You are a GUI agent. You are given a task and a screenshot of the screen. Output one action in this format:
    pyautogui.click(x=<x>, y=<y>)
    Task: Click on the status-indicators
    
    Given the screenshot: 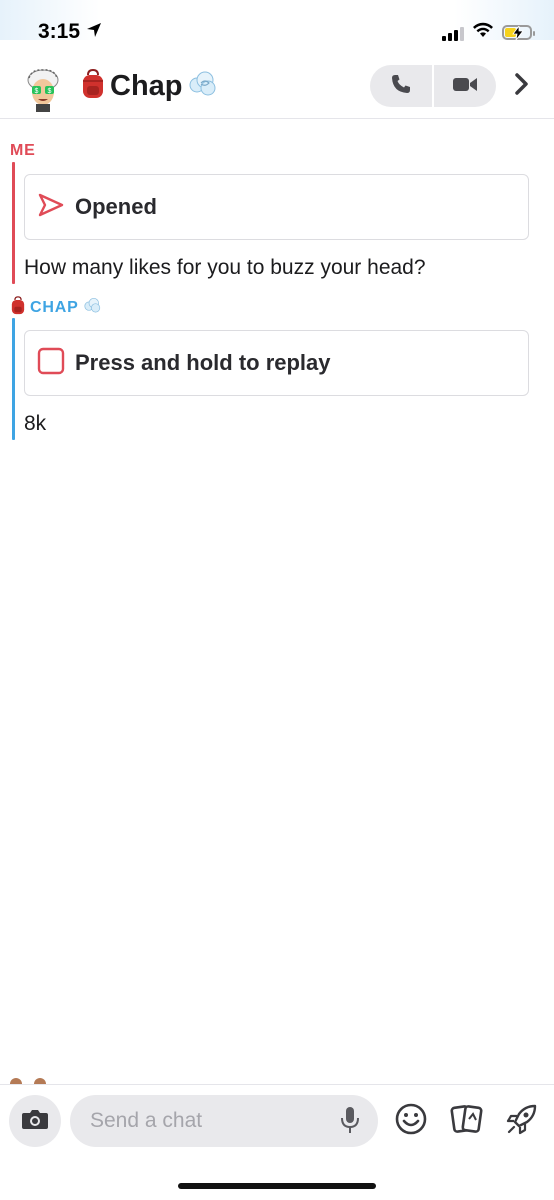 What is the action you would take?
    pyautogui.click(x=488, y=32)
    